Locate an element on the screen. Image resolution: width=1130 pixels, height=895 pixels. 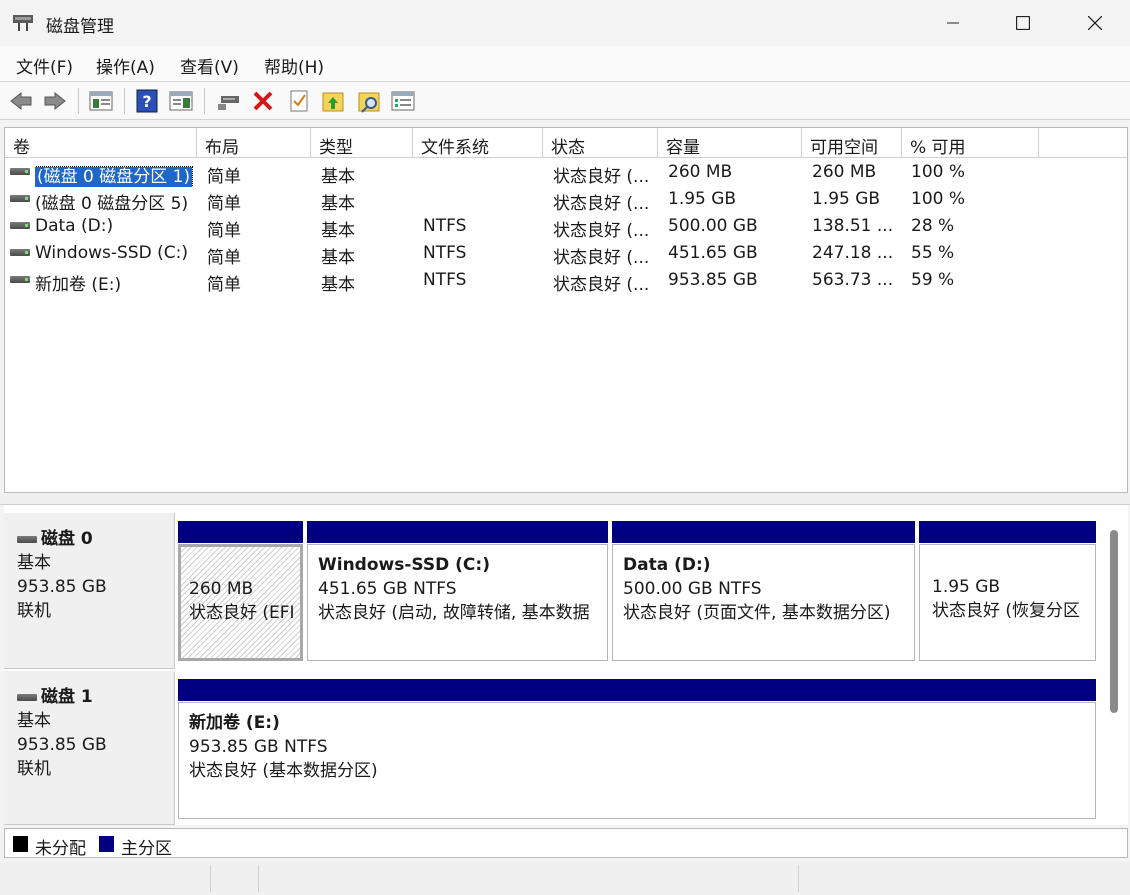
menu-file: 文件(F) is located at coordinates (44, 65).